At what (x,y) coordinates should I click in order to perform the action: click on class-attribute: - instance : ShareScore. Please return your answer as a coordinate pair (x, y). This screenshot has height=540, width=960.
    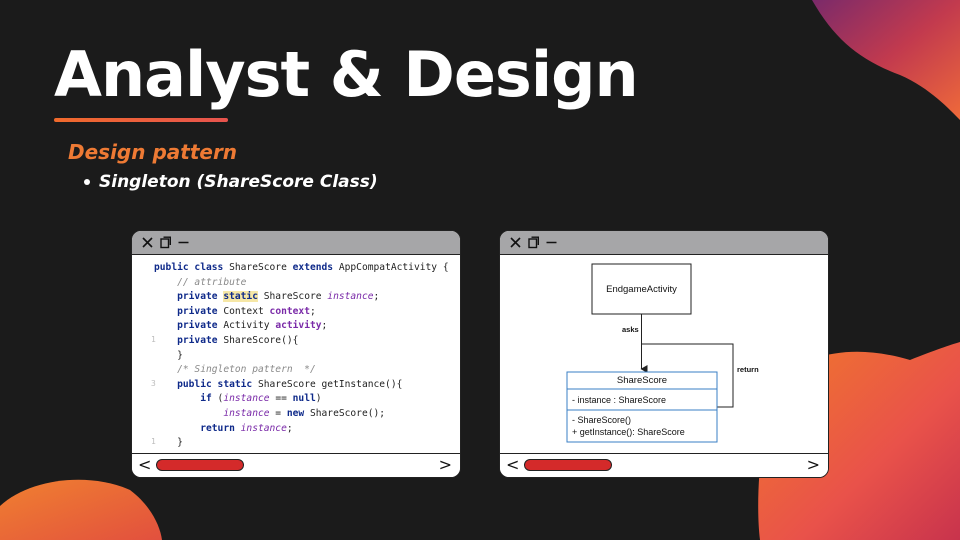
    Looking at the image, I should click on (619, 400).